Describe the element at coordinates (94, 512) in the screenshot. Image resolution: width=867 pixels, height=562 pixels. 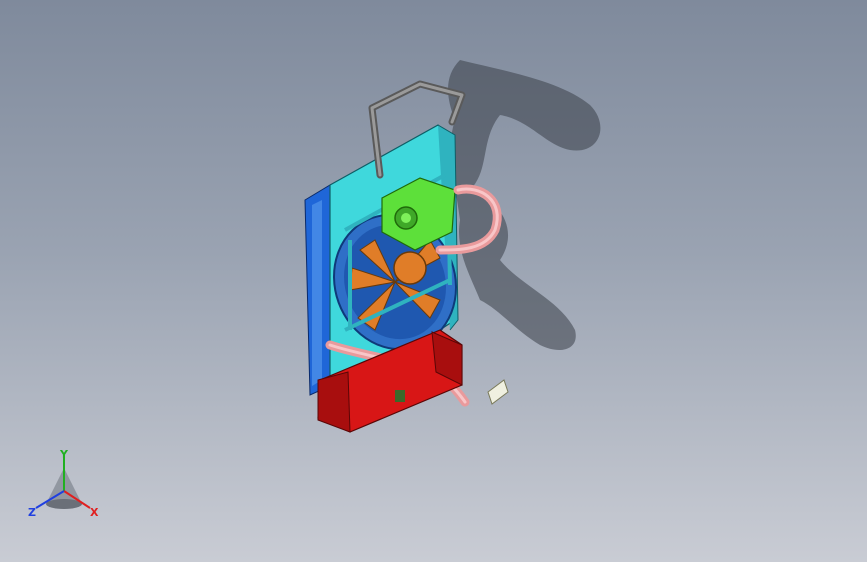
I see `x-axis-label: X` at that location.